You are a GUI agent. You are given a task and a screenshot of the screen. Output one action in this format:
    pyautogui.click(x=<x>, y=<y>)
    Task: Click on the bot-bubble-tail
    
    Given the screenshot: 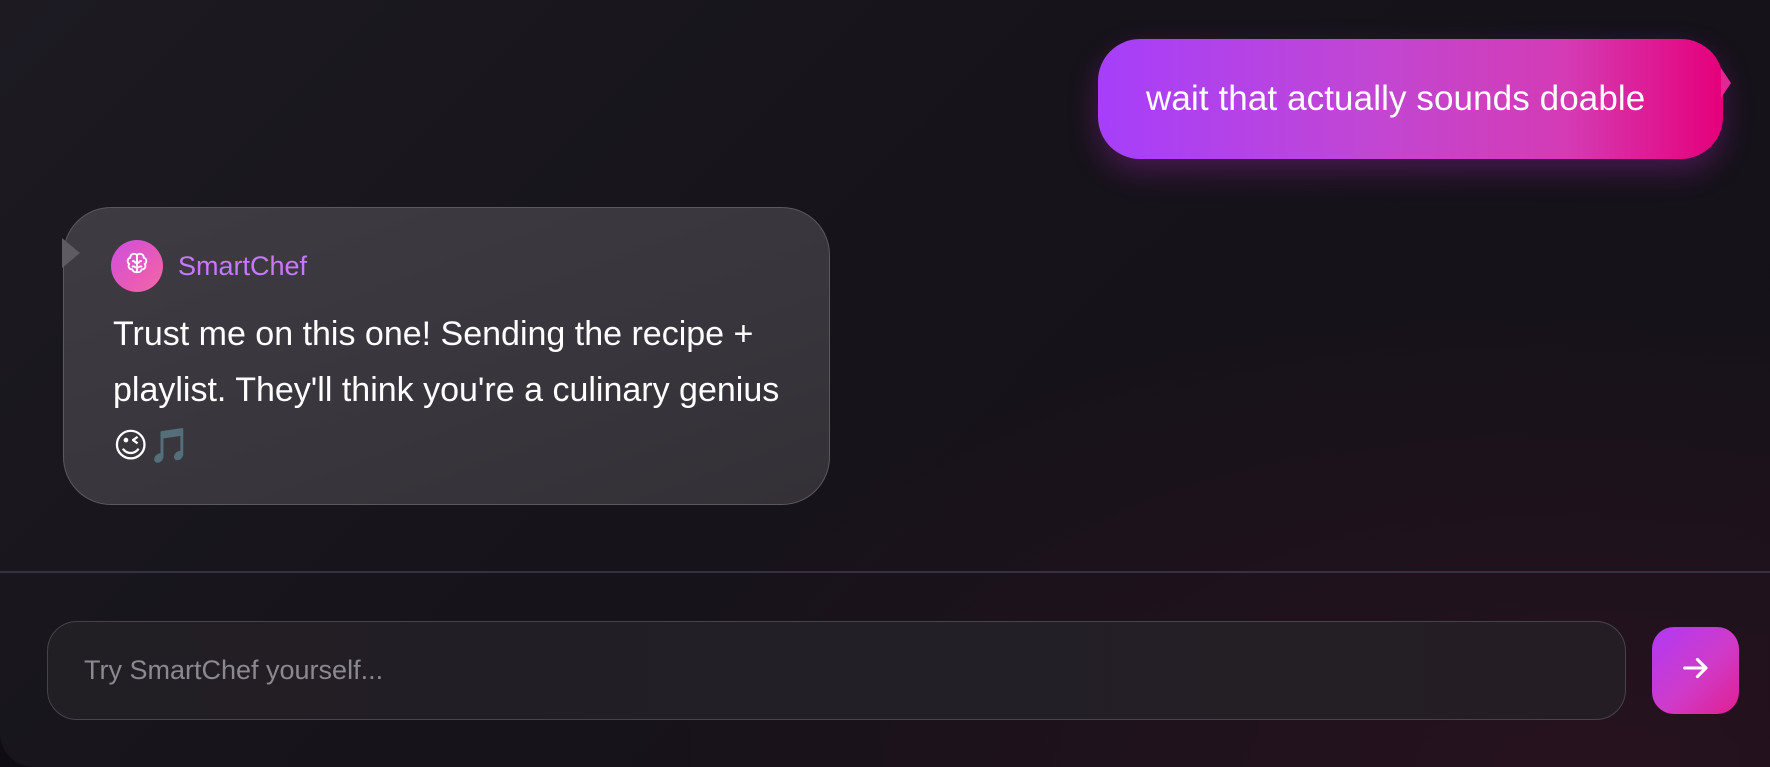 What is the action you would take?
    pyautogui.click(x=71, y=253)
    